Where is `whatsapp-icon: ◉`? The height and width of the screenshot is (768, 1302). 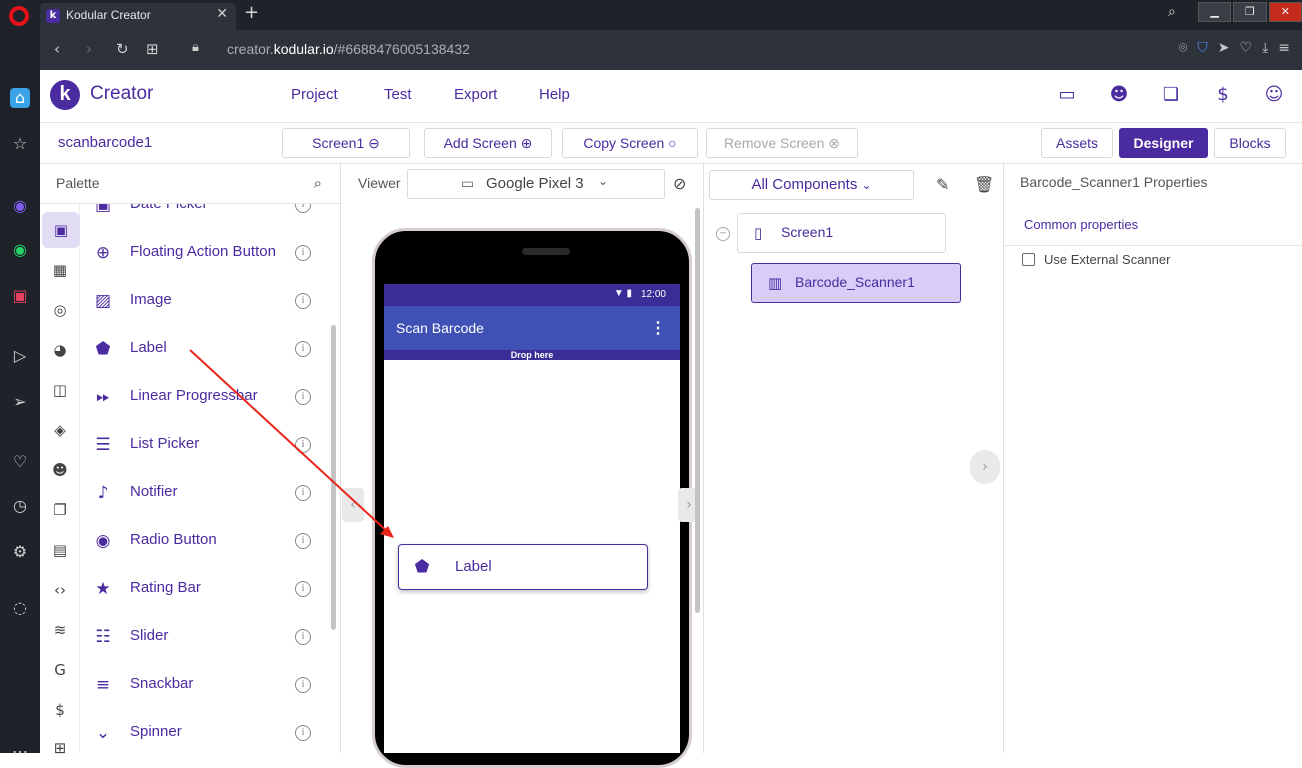
whatsapp-icon: ◉ is located at coordinates (20, 250).